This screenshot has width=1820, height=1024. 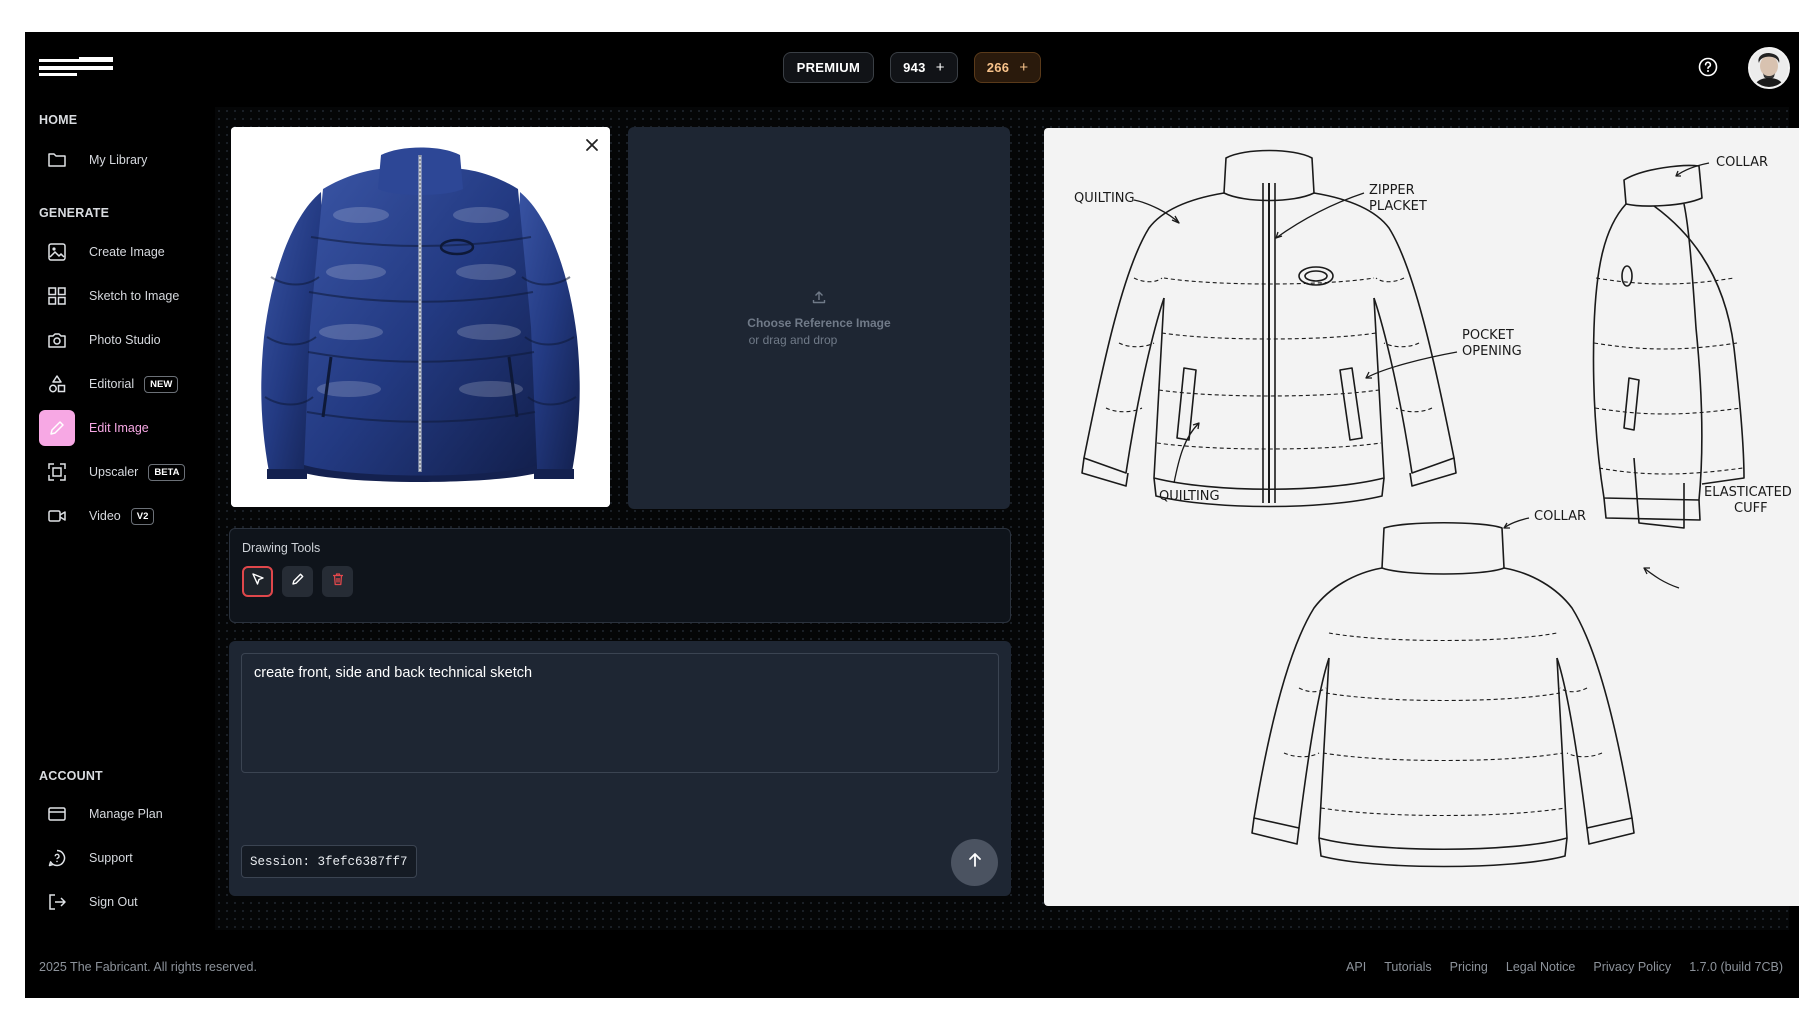 I want to click on sidebar-section-home: HOME, so click(x=58, y=120).